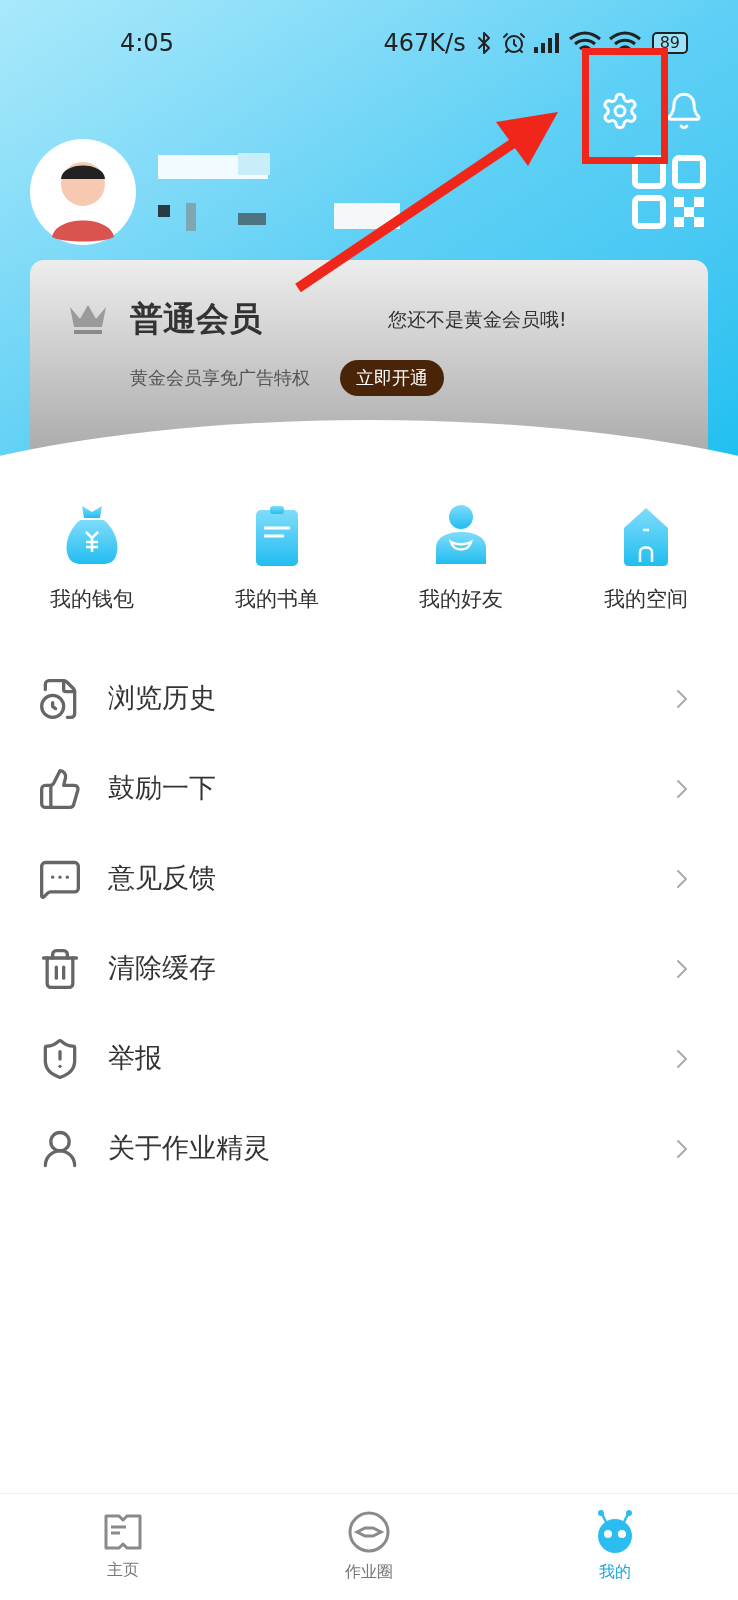  Describe the element at coordinates (645, 536) in the screenshot. I see `house-icon` at that location.